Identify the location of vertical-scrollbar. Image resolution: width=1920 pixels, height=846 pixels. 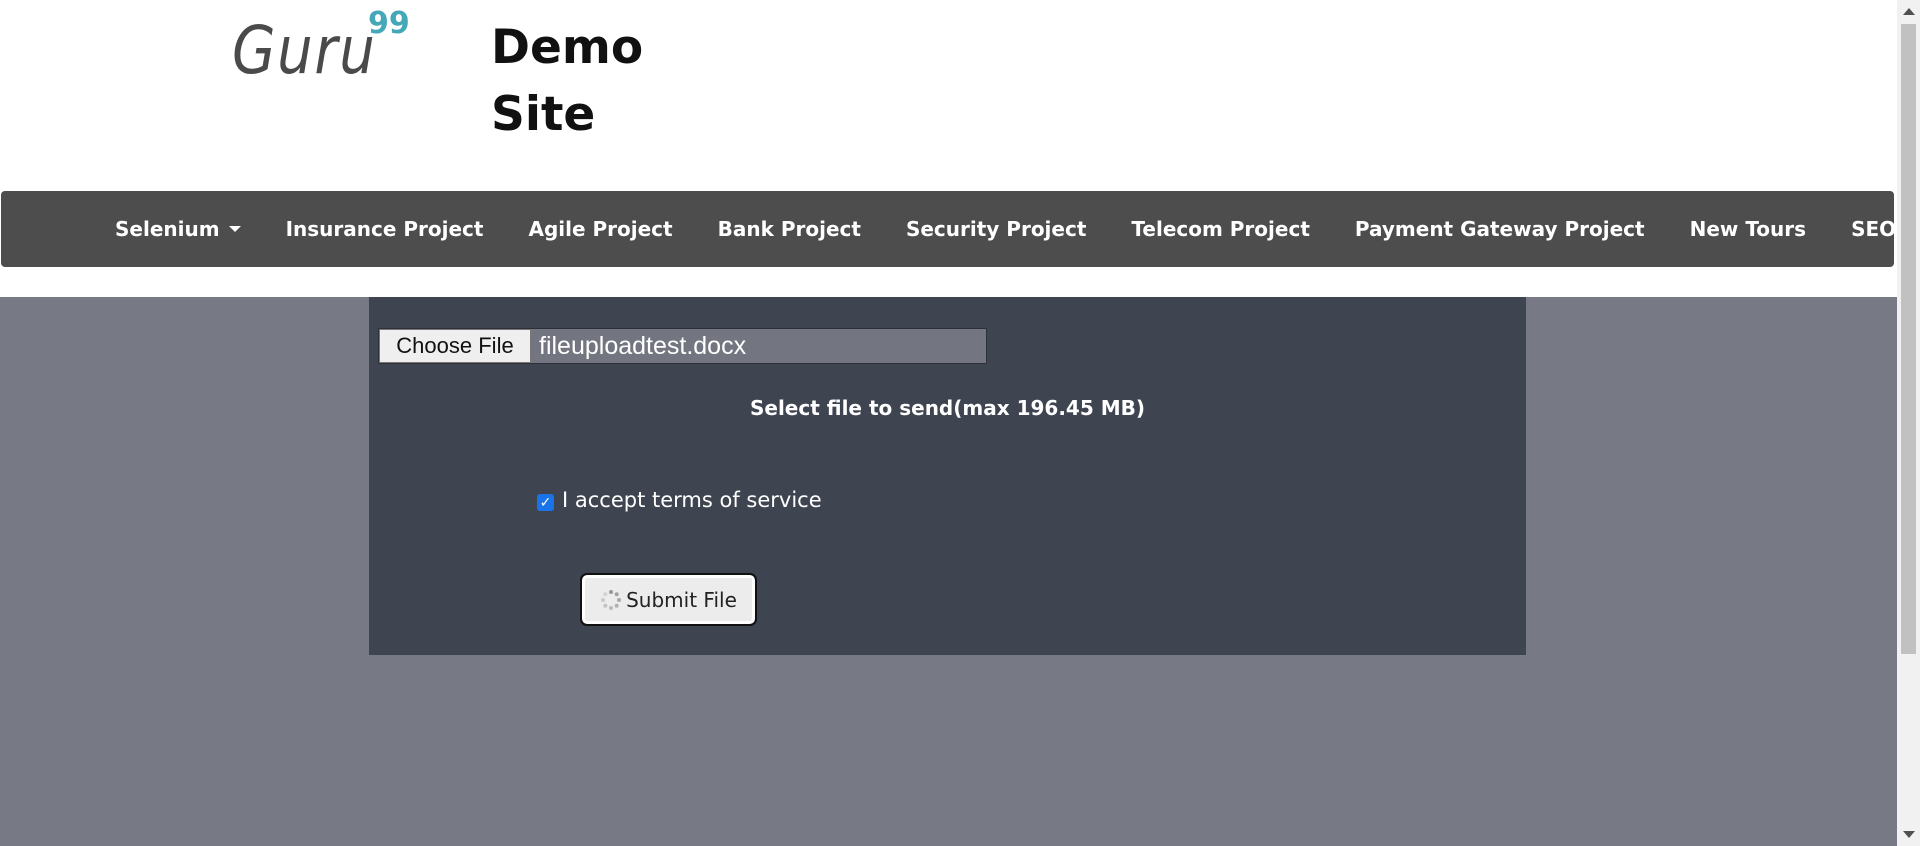
(1908, 423).